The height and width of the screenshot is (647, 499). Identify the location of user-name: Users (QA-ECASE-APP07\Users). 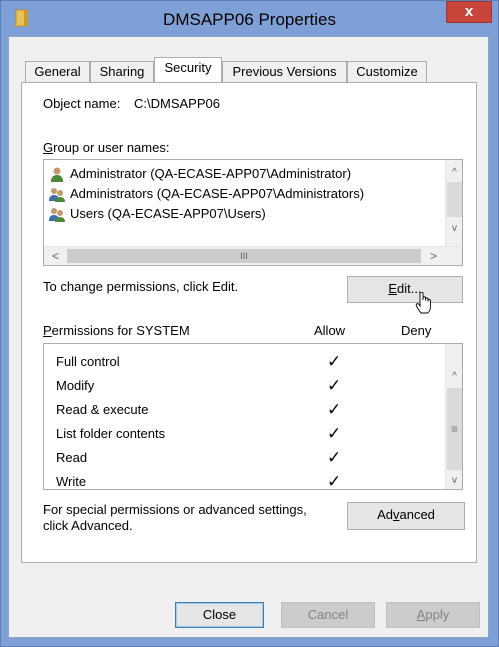
(168, 213).